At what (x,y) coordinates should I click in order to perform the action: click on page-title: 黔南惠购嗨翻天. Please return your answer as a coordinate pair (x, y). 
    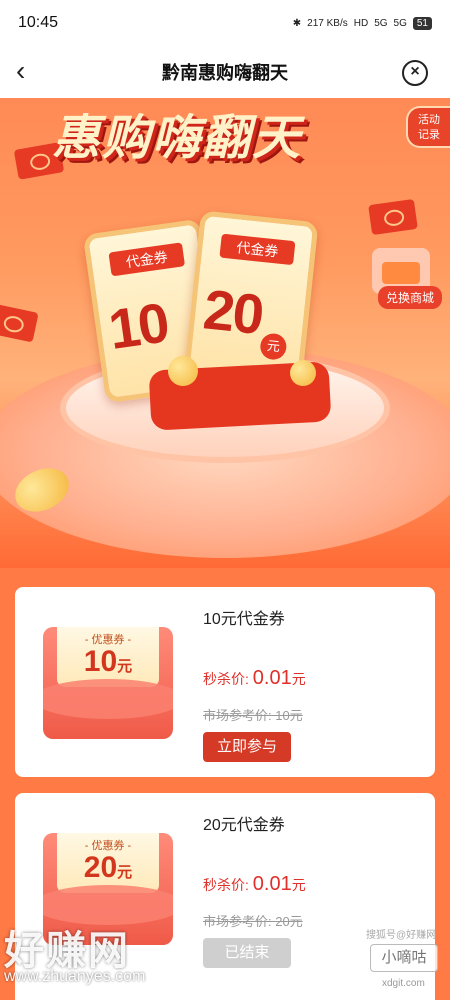
    Looking at the image, I should click on (225, 73).